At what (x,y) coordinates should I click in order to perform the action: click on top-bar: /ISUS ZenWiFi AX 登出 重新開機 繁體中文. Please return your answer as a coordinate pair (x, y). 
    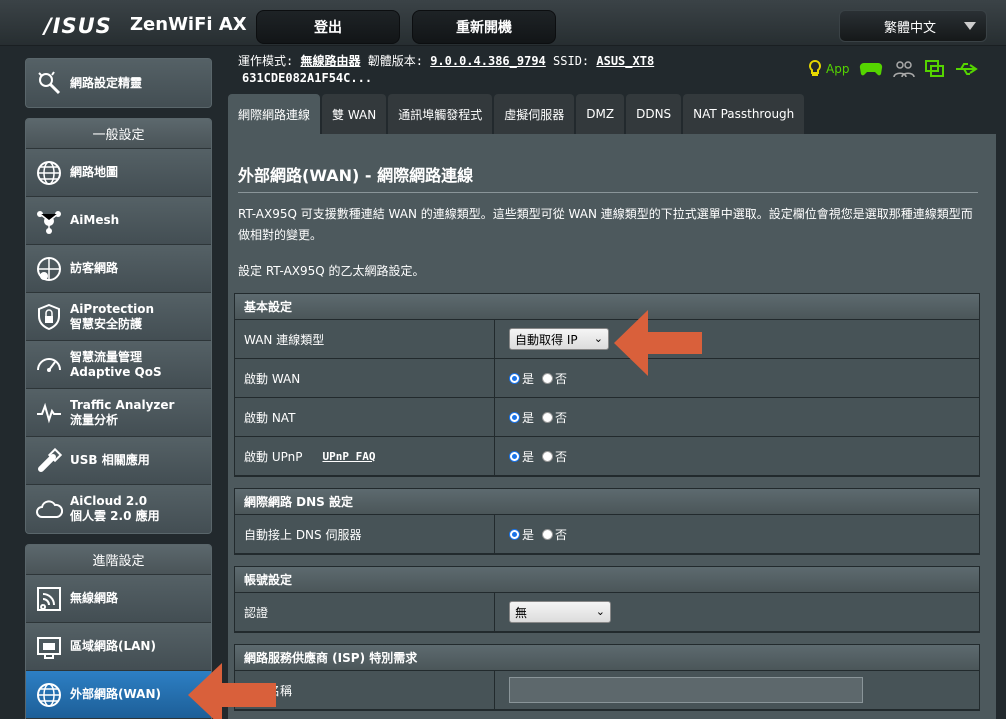
    Looking at the image, I should click on (503, 23).